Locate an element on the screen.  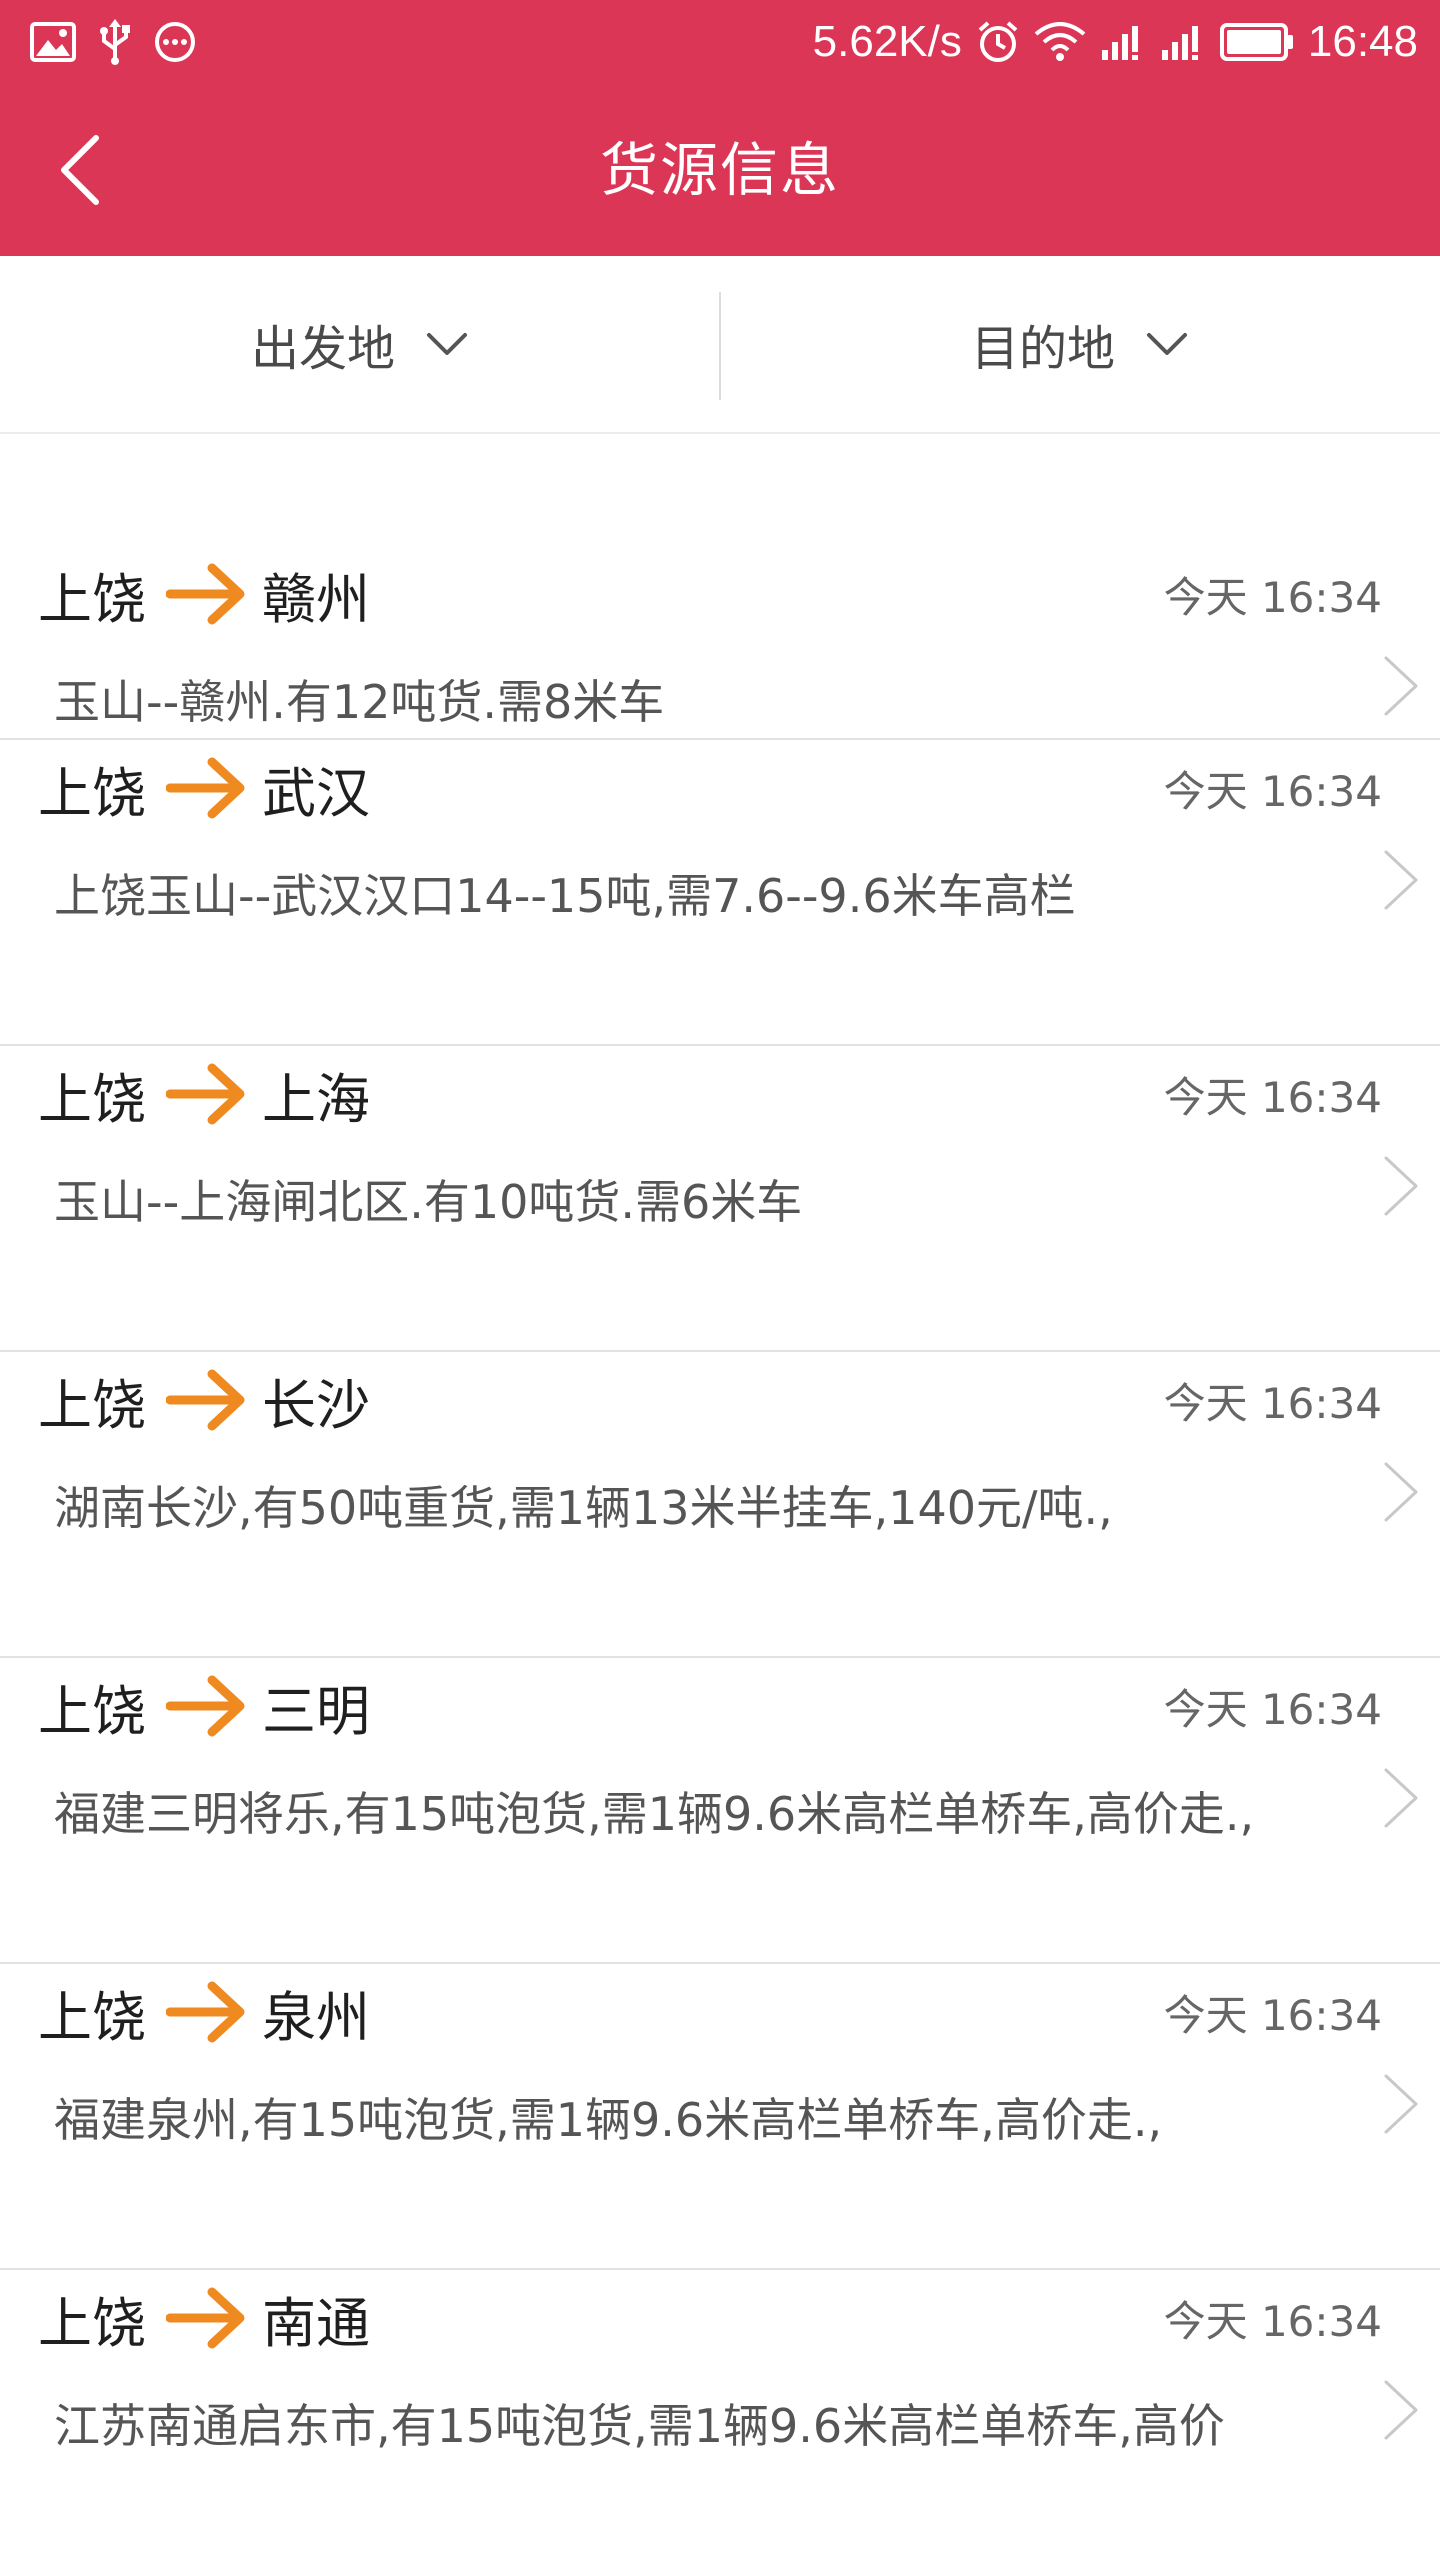
origin-filter: 出发地 is located at coordinates (360, 344).